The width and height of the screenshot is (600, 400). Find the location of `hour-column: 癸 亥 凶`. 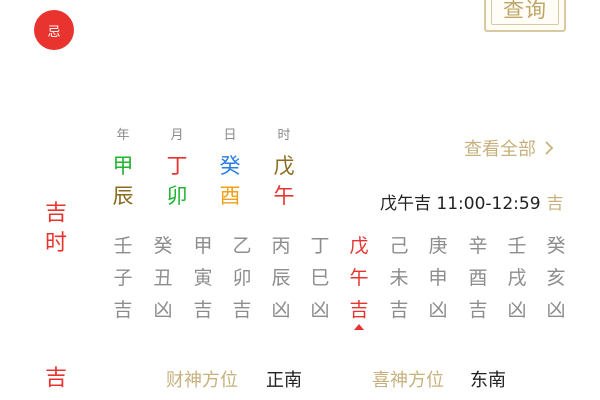

hour-column: 癸 亥 凶 is located at coordinates (556, 278).